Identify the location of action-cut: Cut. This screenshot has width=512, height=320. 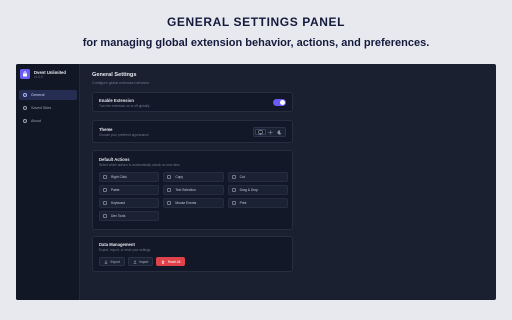
(257, 177).